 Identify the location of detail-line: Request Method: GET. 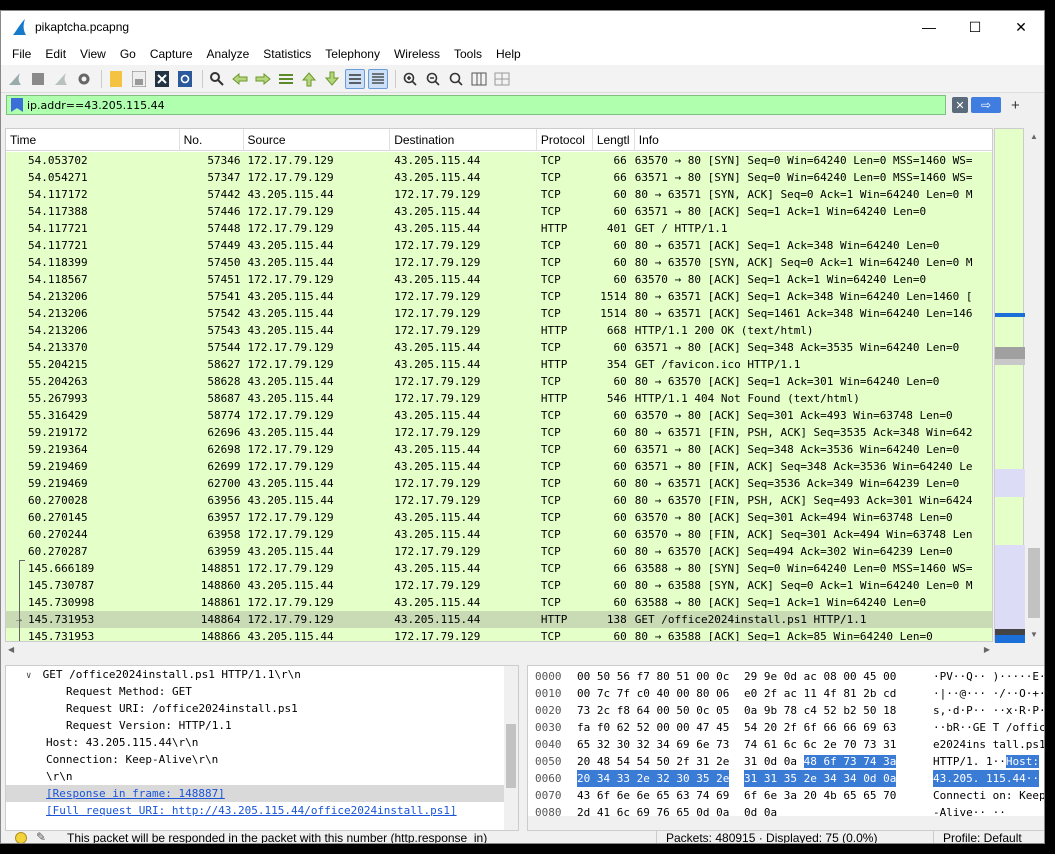
(262, 691).